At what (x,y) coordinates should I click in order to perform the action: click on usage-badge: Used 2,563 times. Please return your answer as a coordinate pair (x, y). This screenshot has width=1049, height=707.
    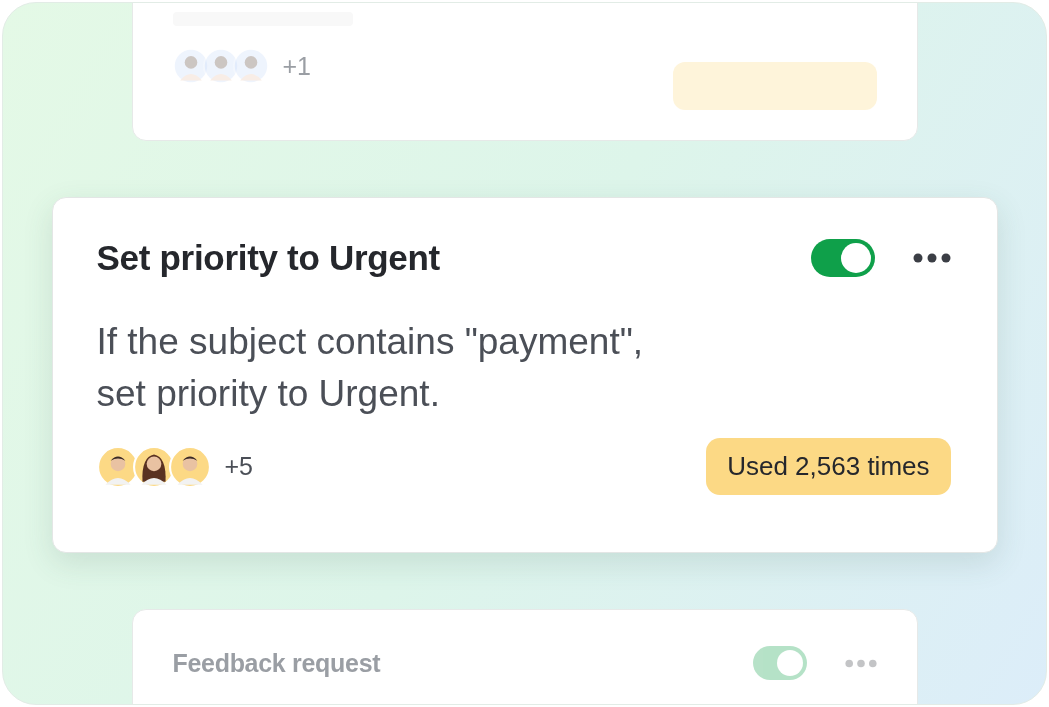
    Looking at the image, I should click on (828, 466).